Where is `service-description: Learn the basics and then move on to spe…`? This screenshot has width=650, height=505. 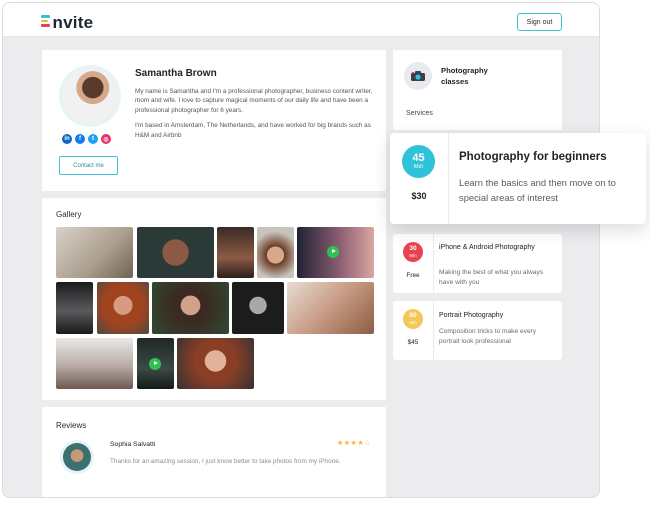
service-description: Learn the basics and then move on to spe… is located at coordinates (537, 190).